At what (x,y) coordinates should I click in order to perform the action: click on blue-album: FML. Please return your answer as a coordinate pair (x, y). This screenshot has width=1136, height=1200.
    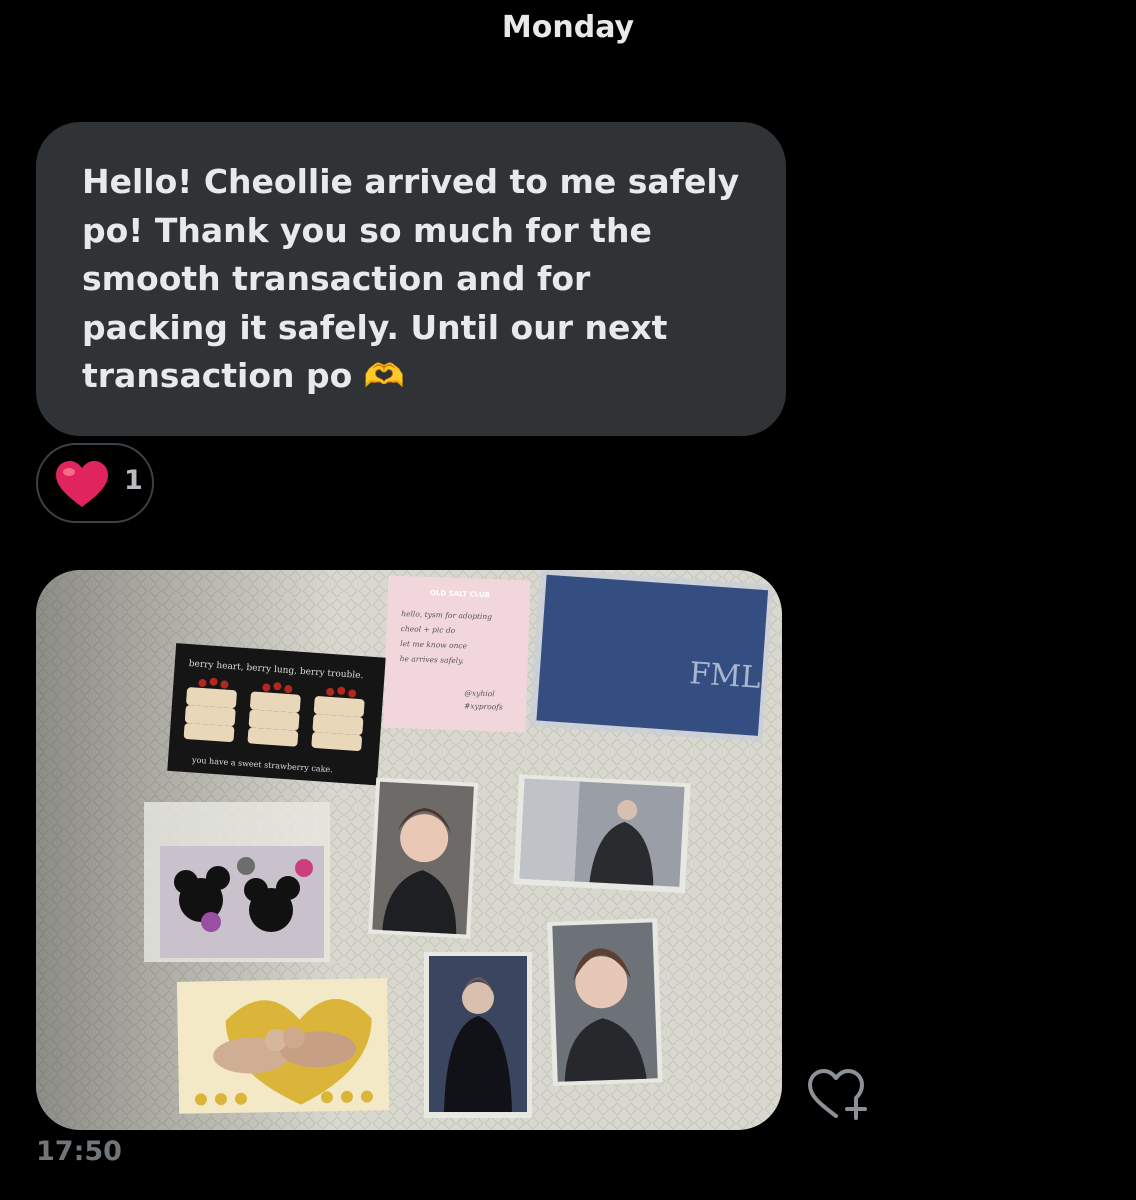
    Looking at the image, I should click on (651, 656).